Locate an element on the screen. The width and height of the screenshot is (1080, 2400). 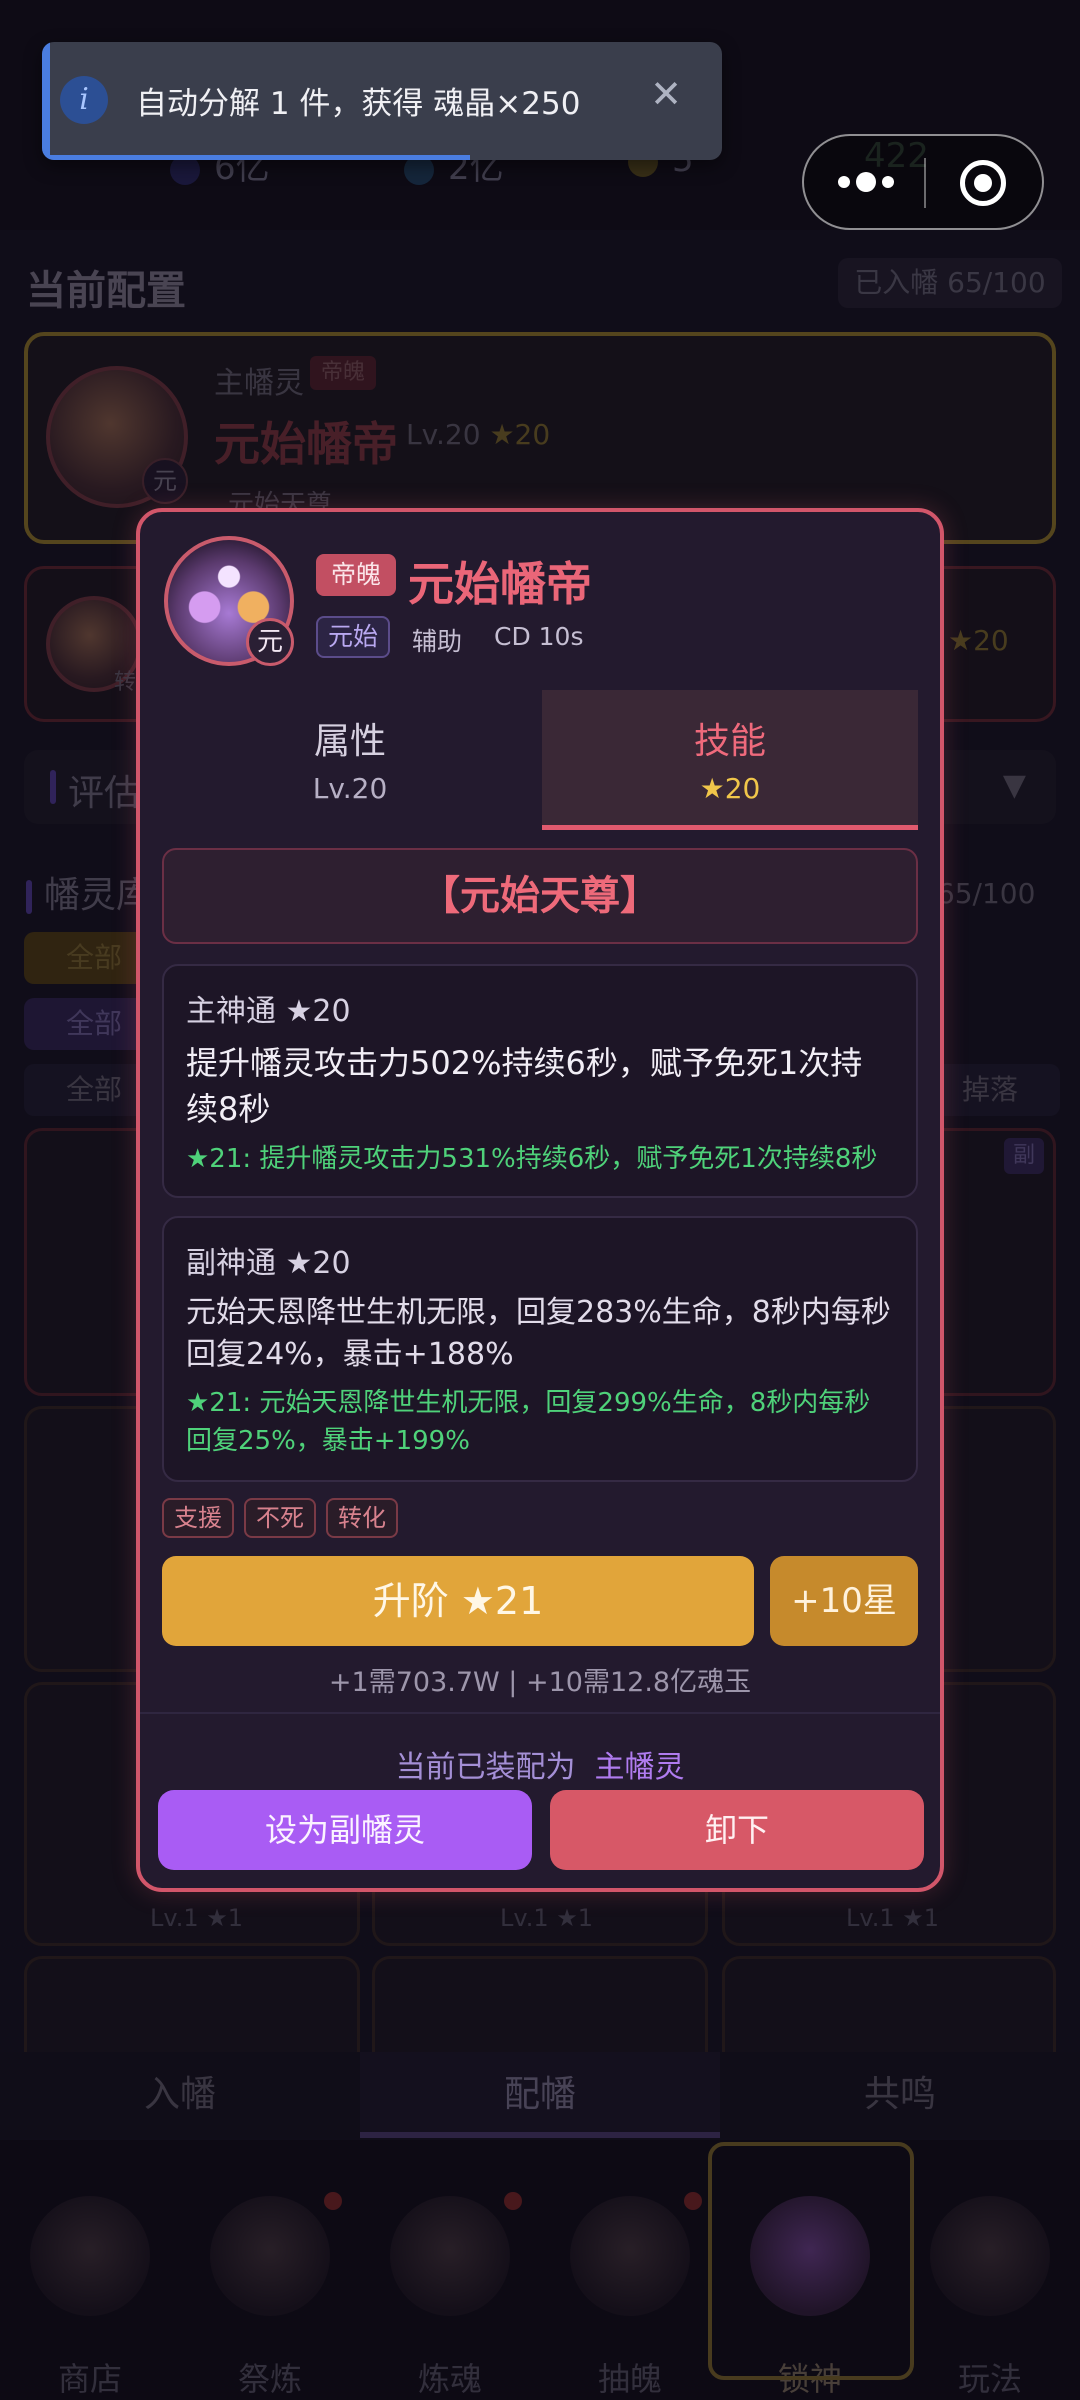
skill-set-name: 【元始天尊】 is located at coordinates (540, 896).